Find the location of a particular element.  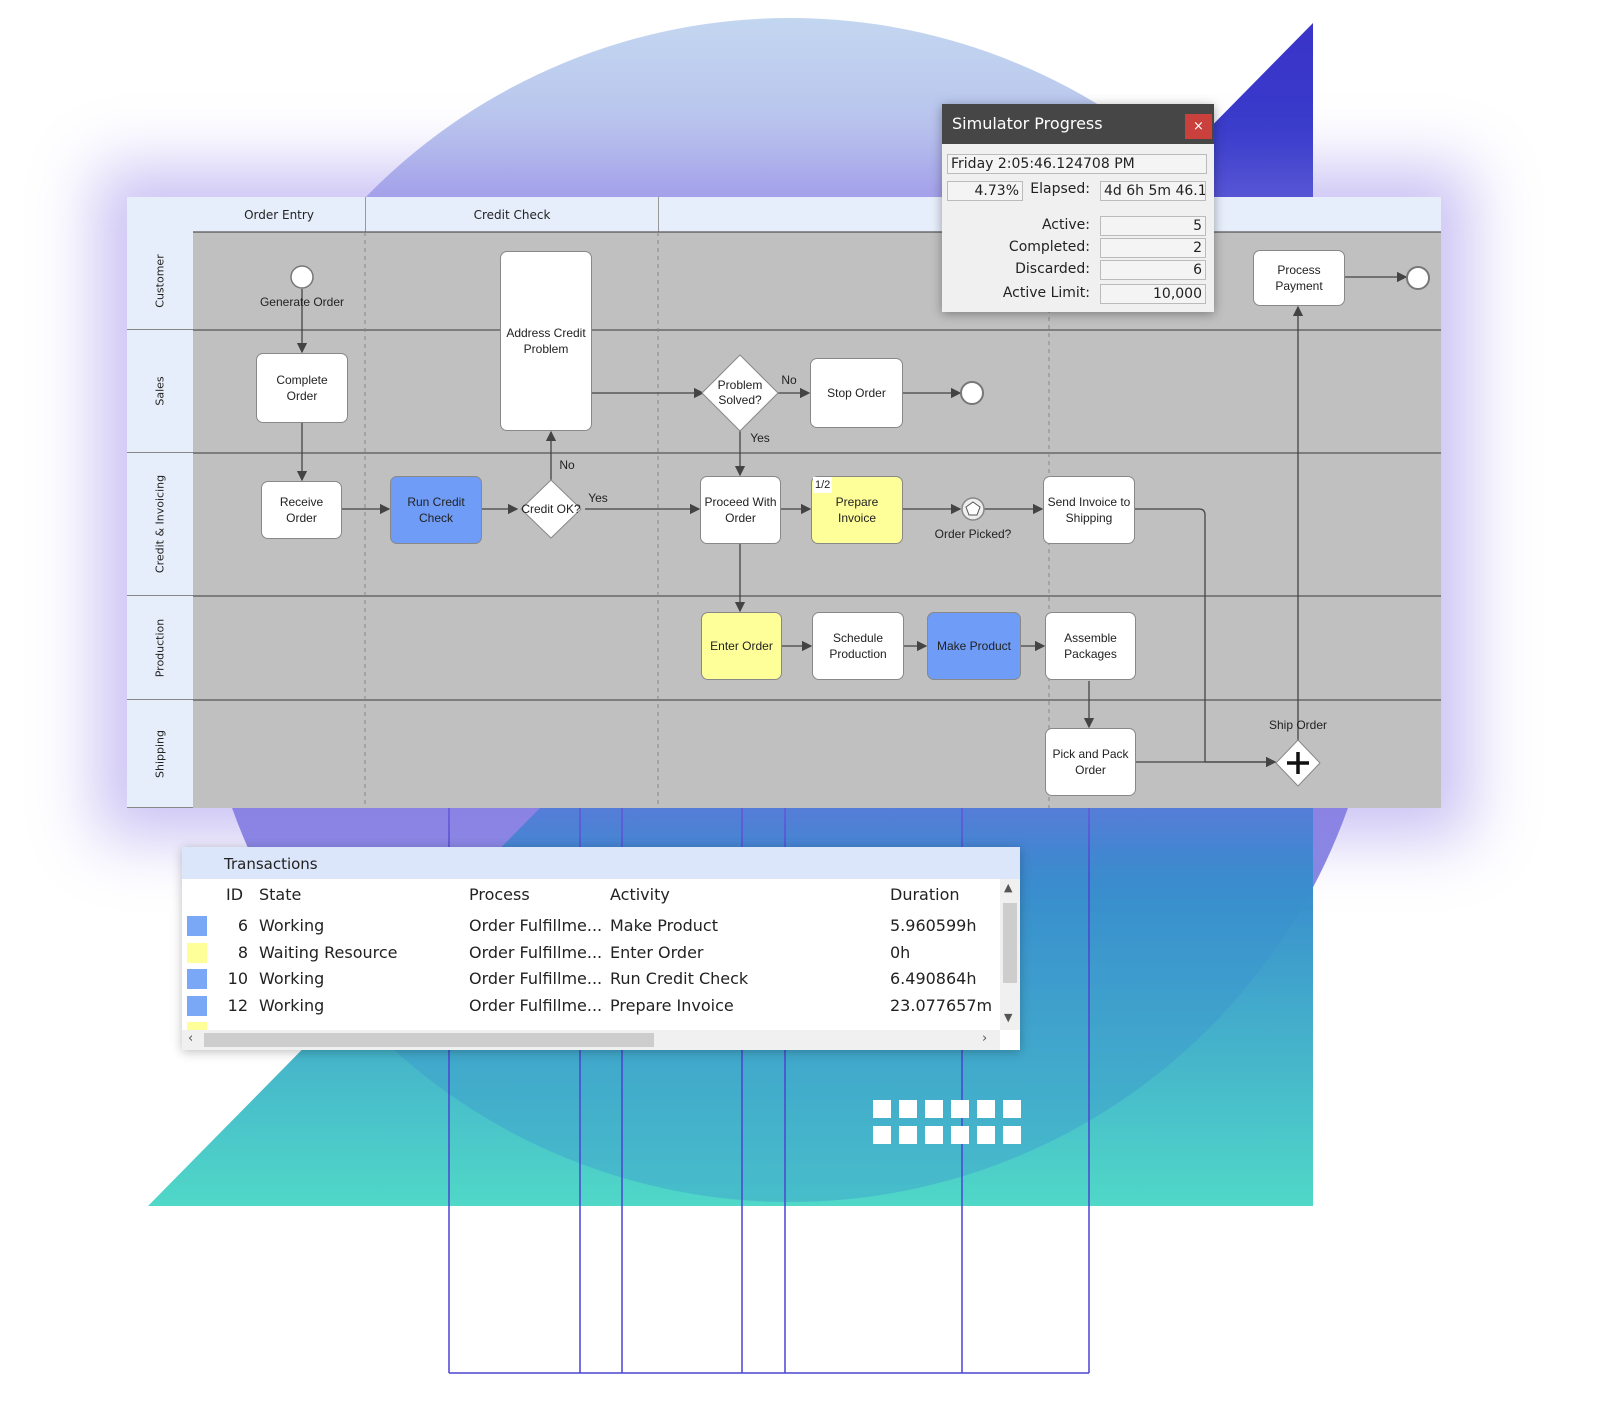

task-label: Pick and Pack Order is located at coordinates (1090, 762).